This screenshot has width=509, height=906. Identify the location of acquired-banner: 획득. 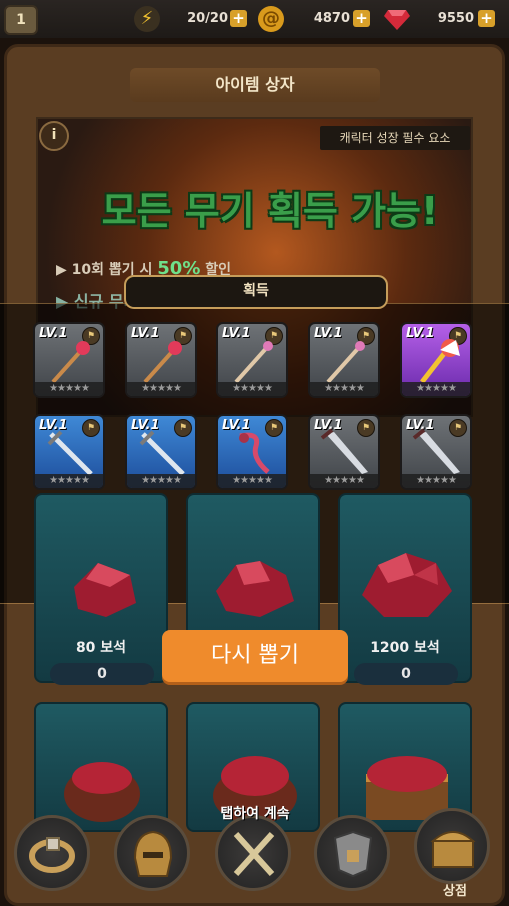
(256, 292).